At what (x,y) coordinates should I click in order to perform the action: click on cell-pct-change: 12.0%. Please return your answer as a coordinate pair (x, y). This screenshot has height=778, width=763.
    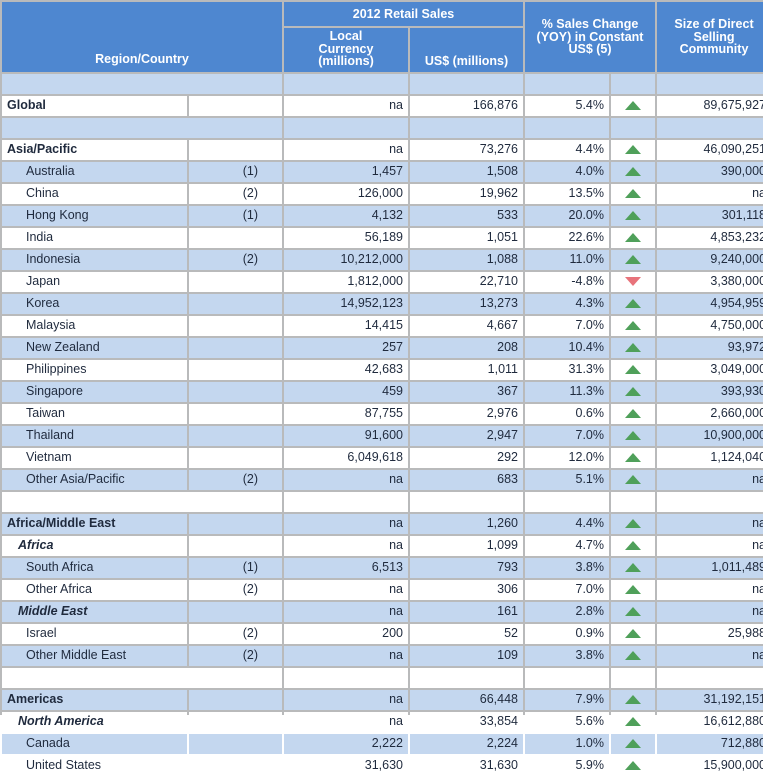
    Looking at the image, I should click on (567, 457).